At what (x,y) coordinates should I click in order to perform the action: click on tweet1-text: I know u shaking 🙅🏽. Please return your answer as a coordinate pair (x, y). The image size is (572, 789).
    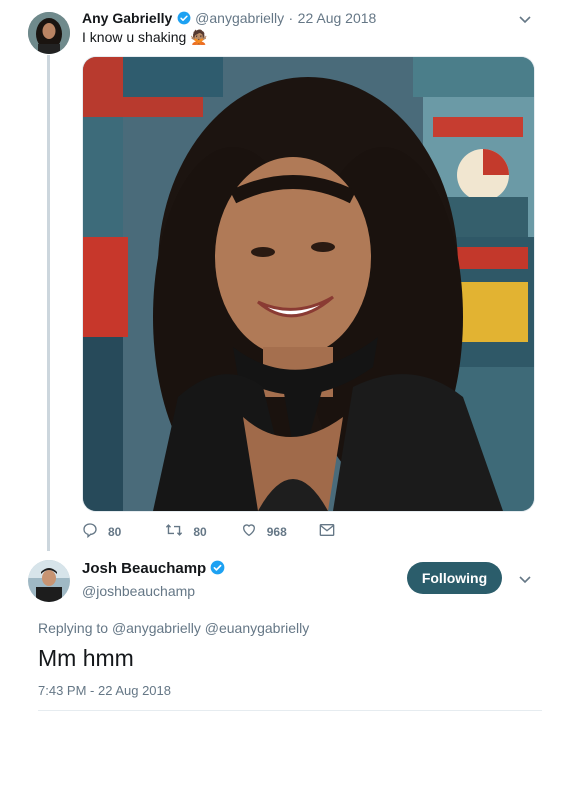
    Looking at the image, I should click on (145, 37).